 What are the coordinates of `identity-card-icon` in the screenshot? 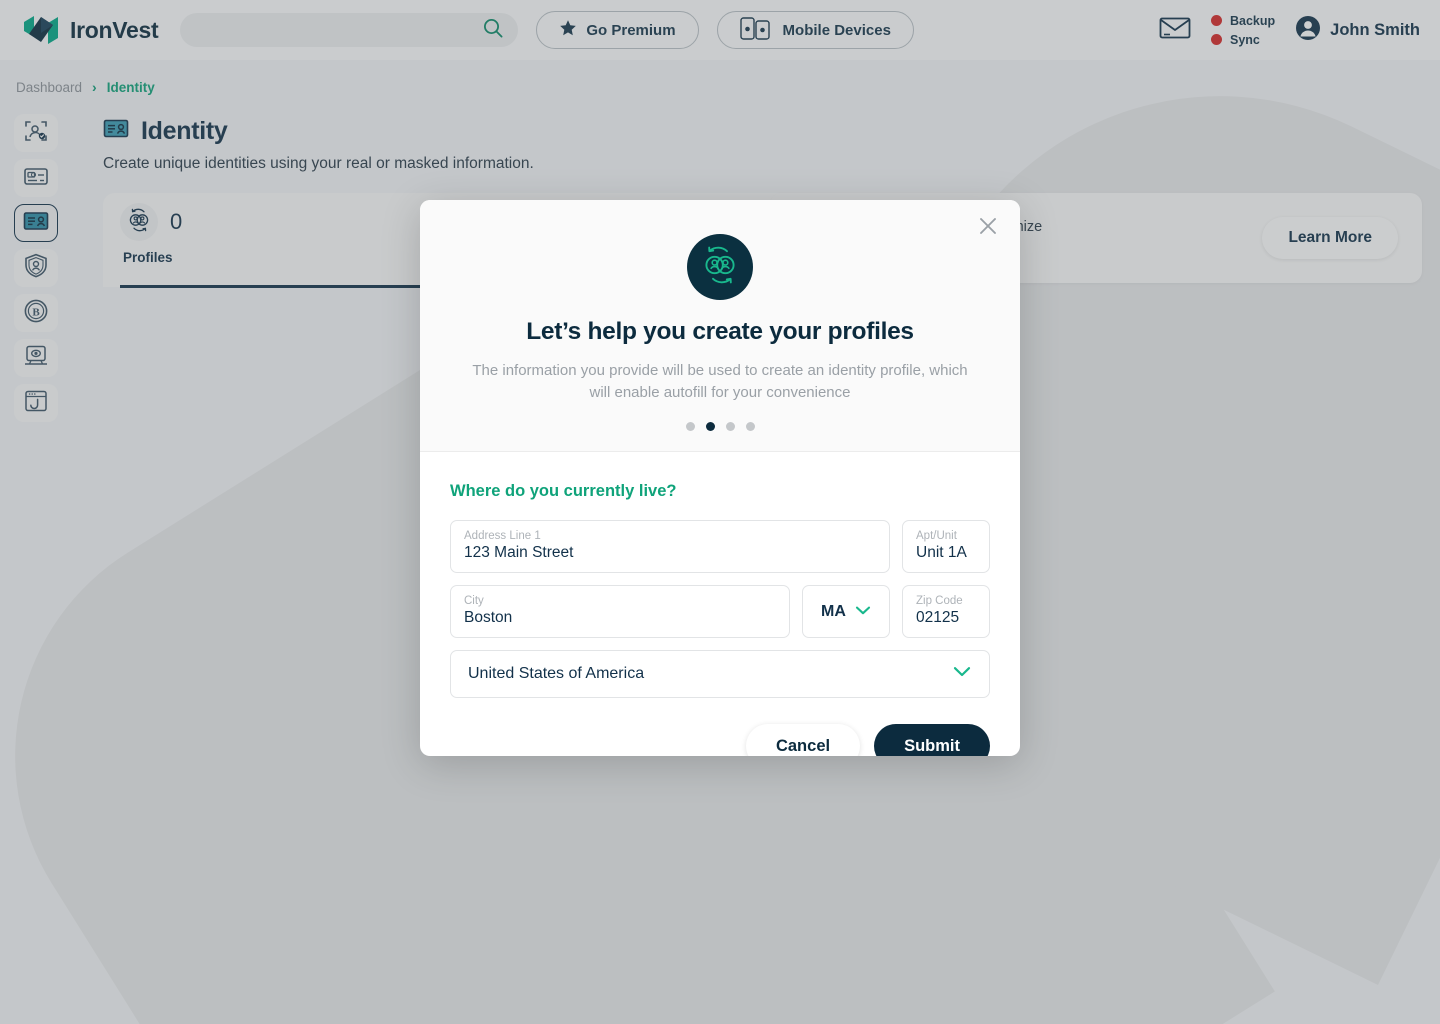 It's located at (36, 223).